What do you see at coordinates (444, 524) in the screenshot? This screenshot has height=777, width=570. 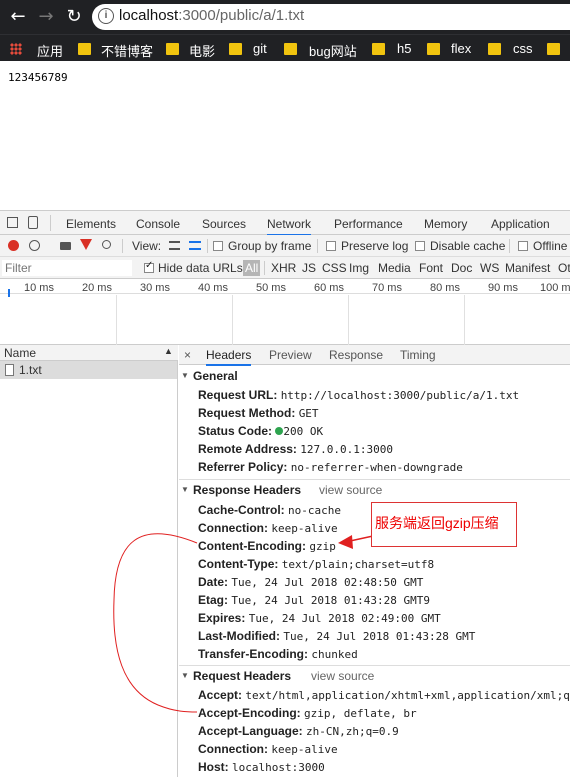 I see `annotation-callout: 服务端返回gzip压缩` at bounding box center [444, 524].